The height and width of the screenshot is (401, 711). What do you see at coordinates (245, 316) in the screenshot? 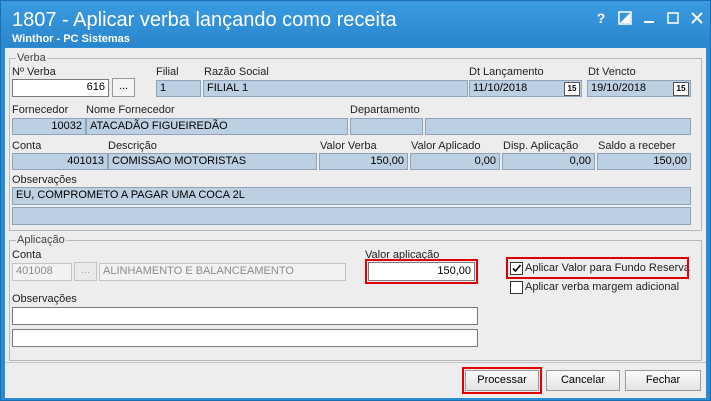
I see `aplicacao-obs-line1` at bounding box center [245, 316].